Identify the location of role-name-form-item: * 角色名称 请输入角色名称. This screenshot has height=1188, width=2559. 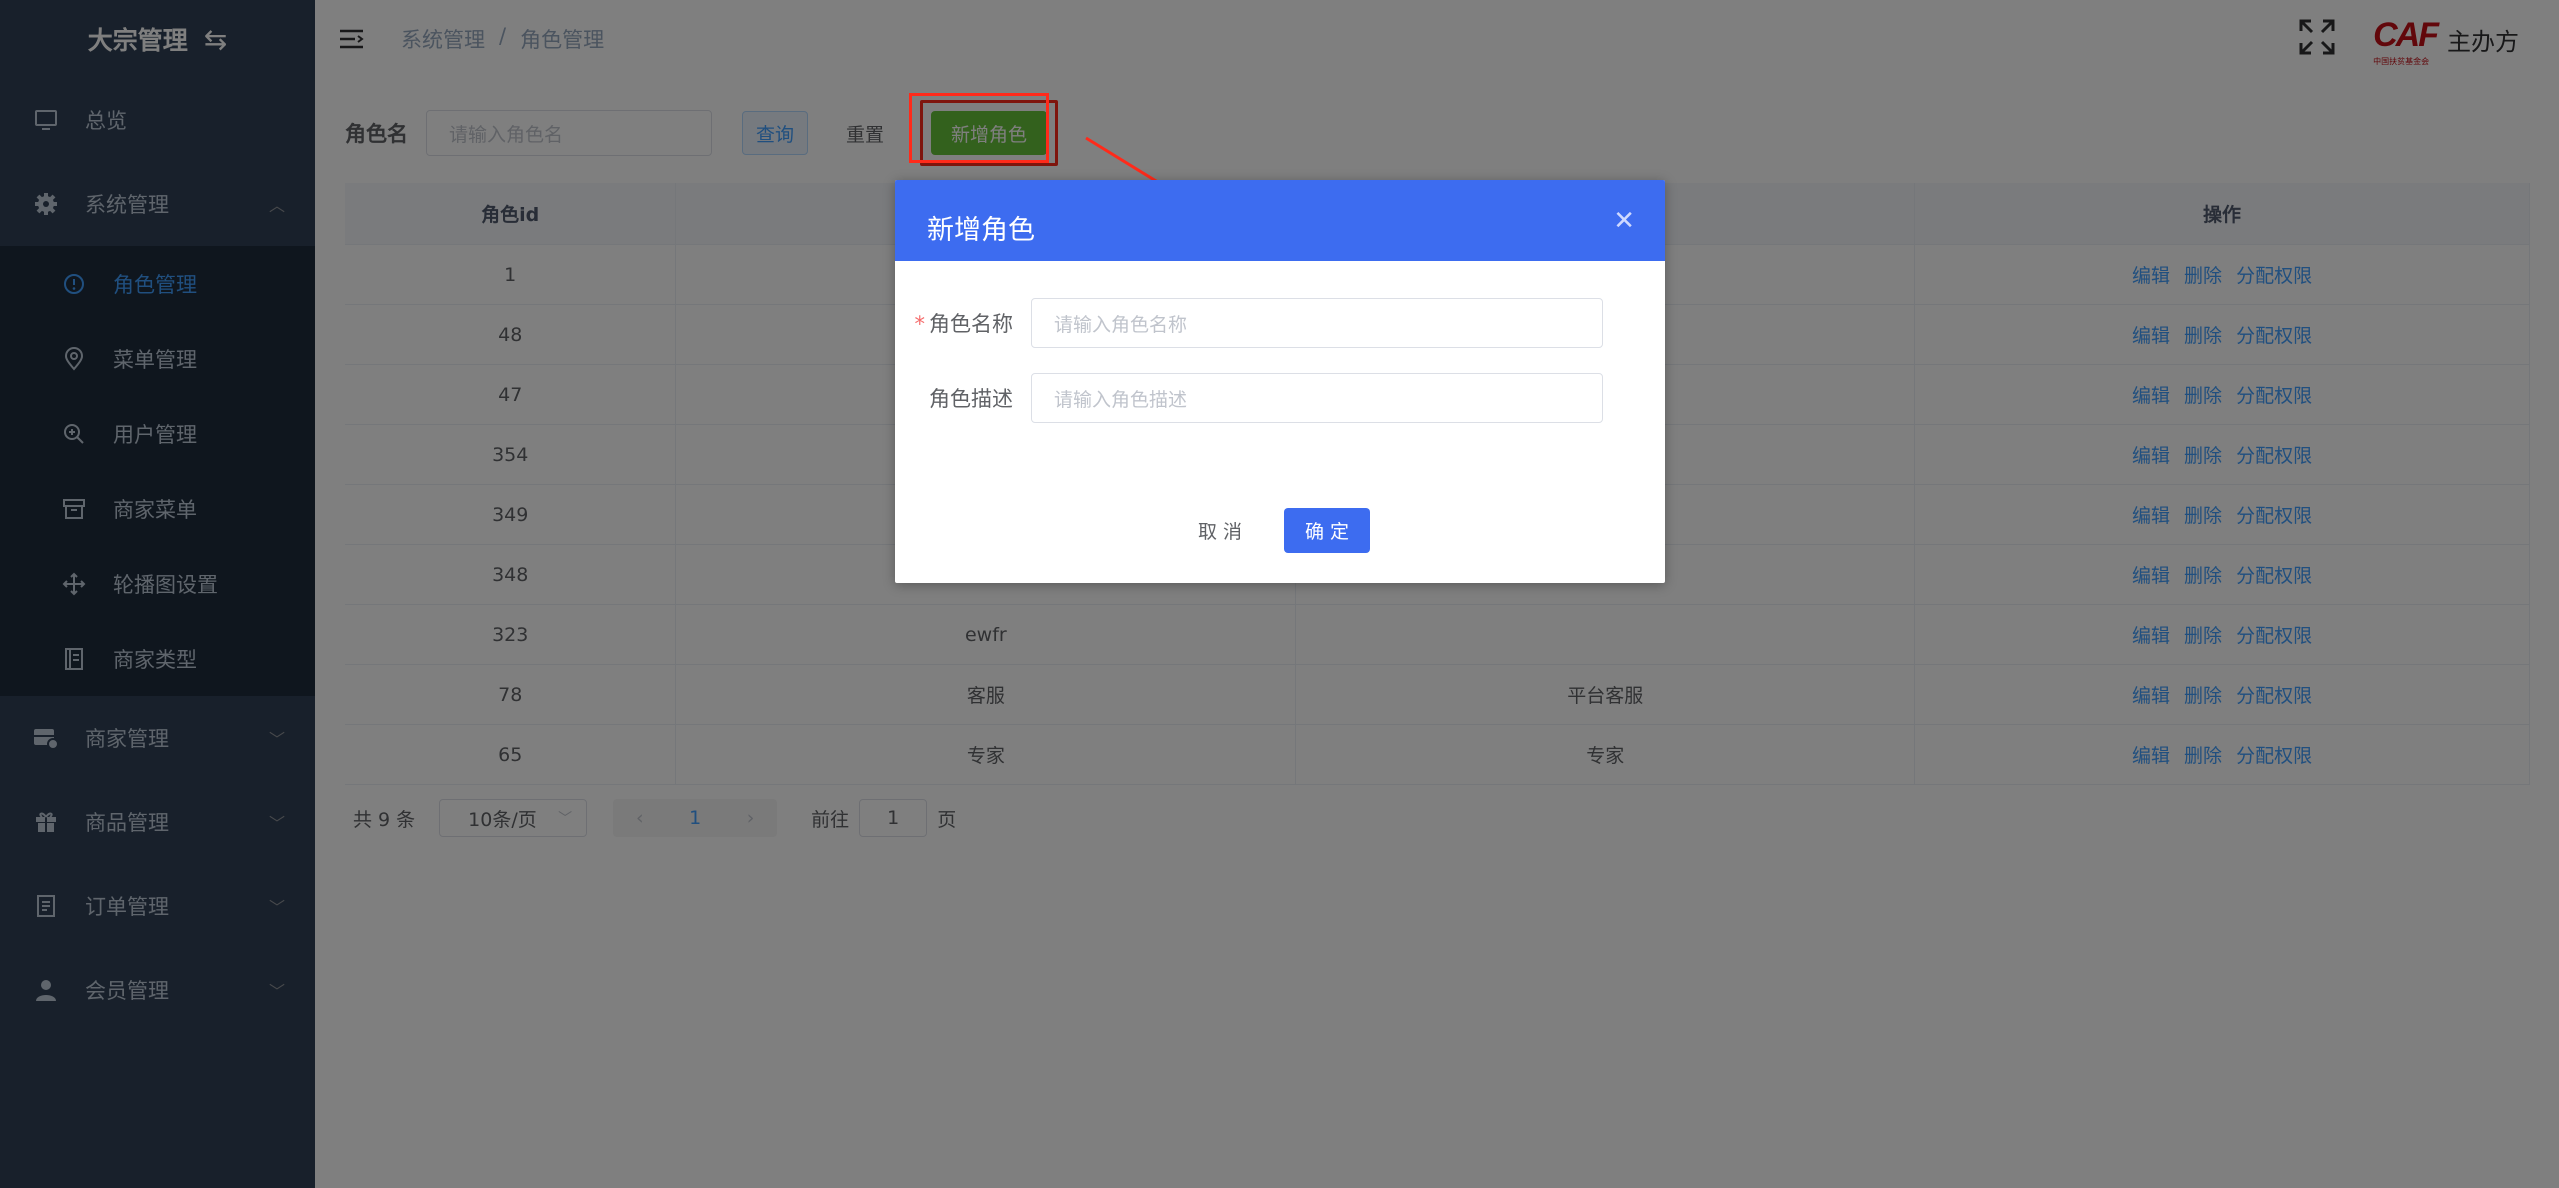
(1280, 323).